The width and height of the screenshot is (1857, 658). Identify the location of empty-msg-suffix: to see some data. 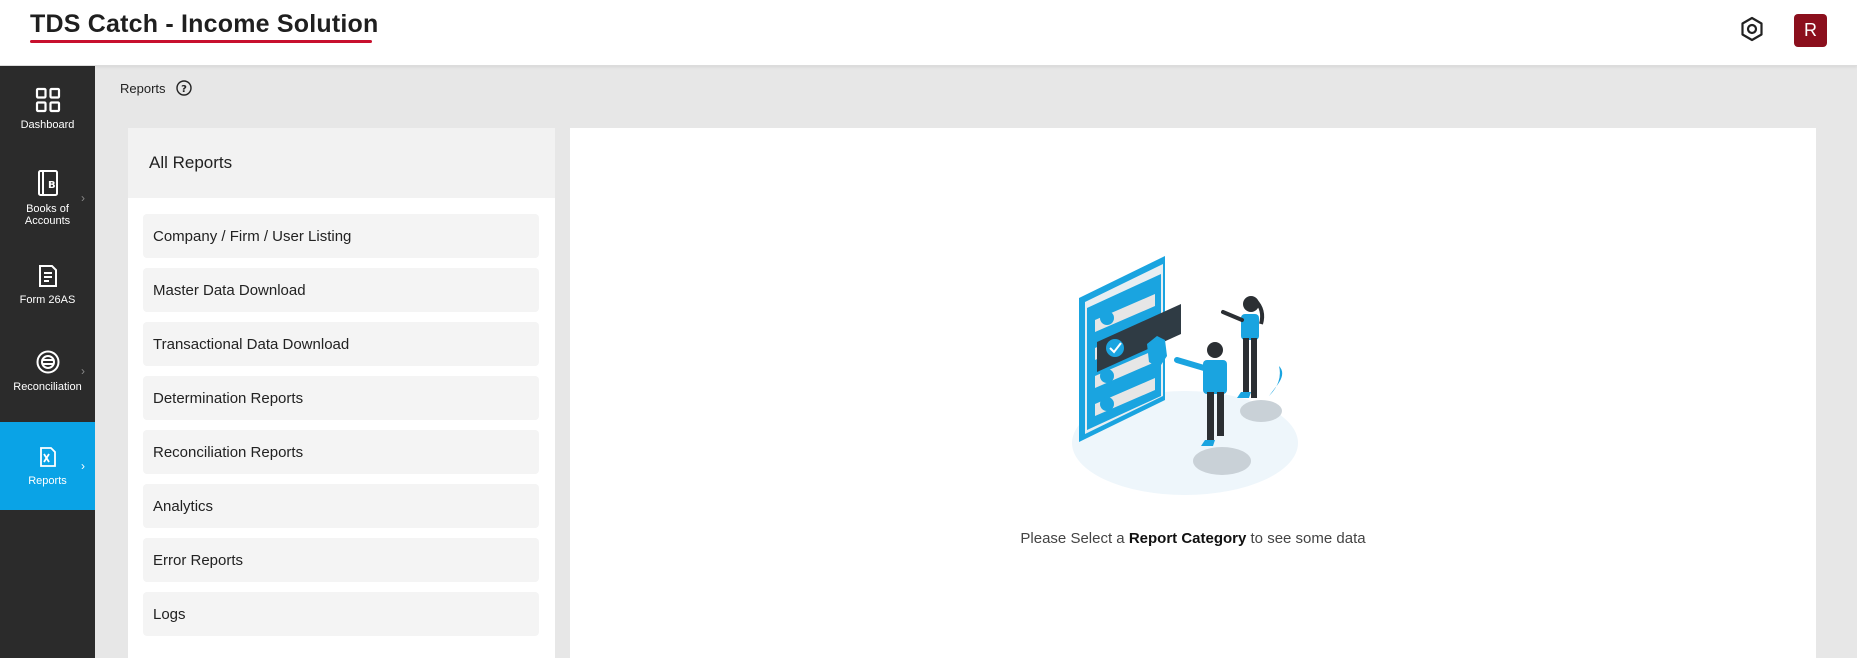
(1306, 538).